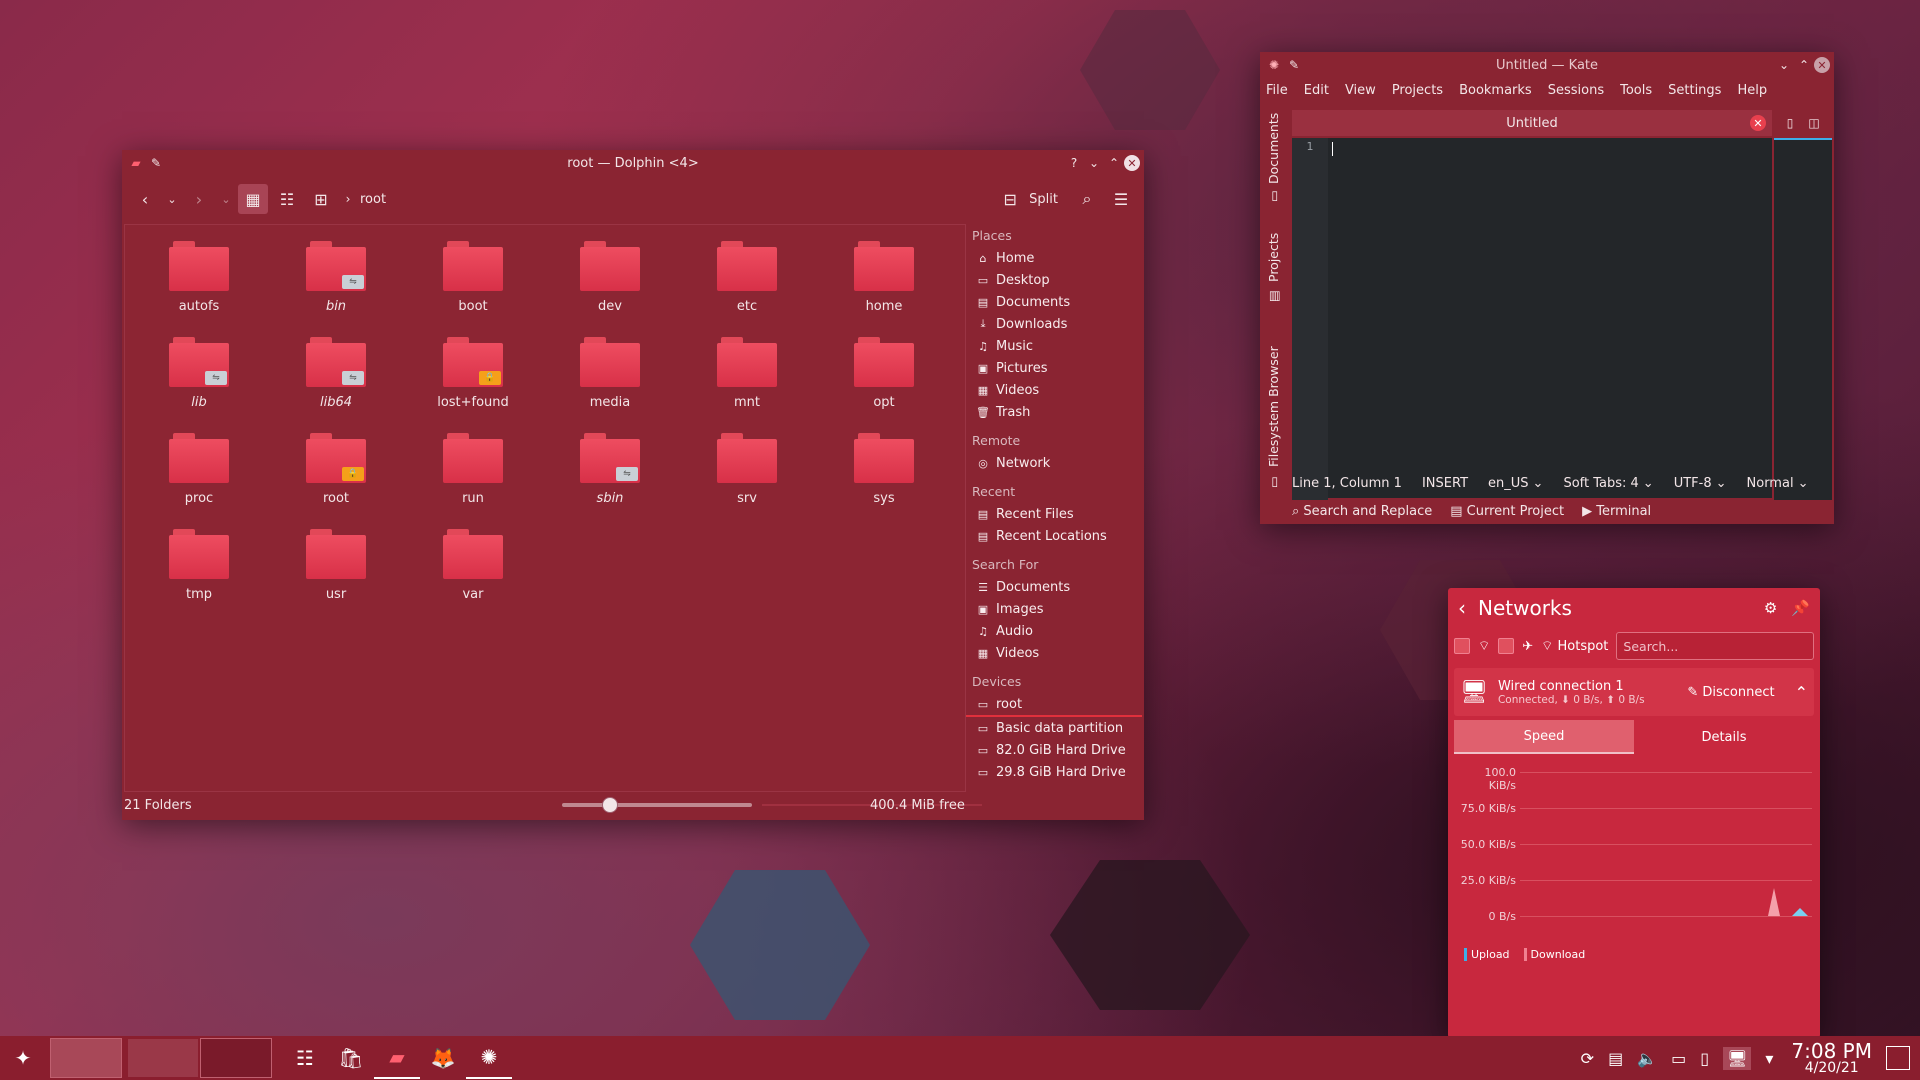 Image resolution: width=1920 pixels, height=1080 pixels. What do you see at coordinates (397, 1058) in the screenshot?
I see `dolphin-taskbar-icon: ▰` at bounding box center [397, 1058].